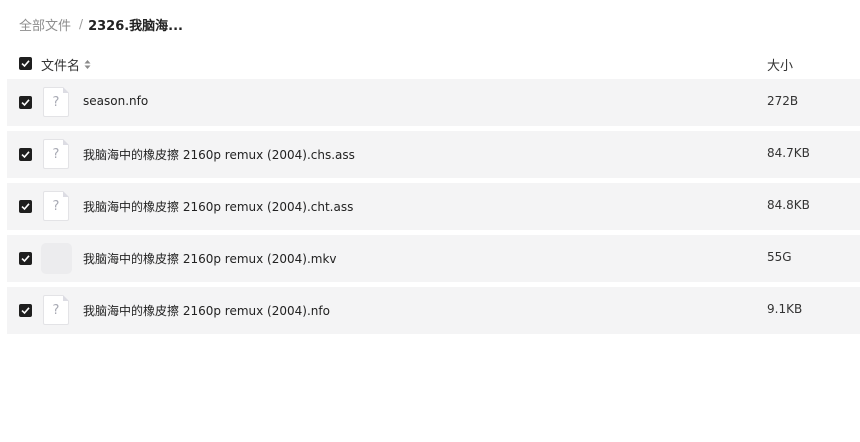  I want to click on column-header-name-label: 文件名, so click(61, 66).